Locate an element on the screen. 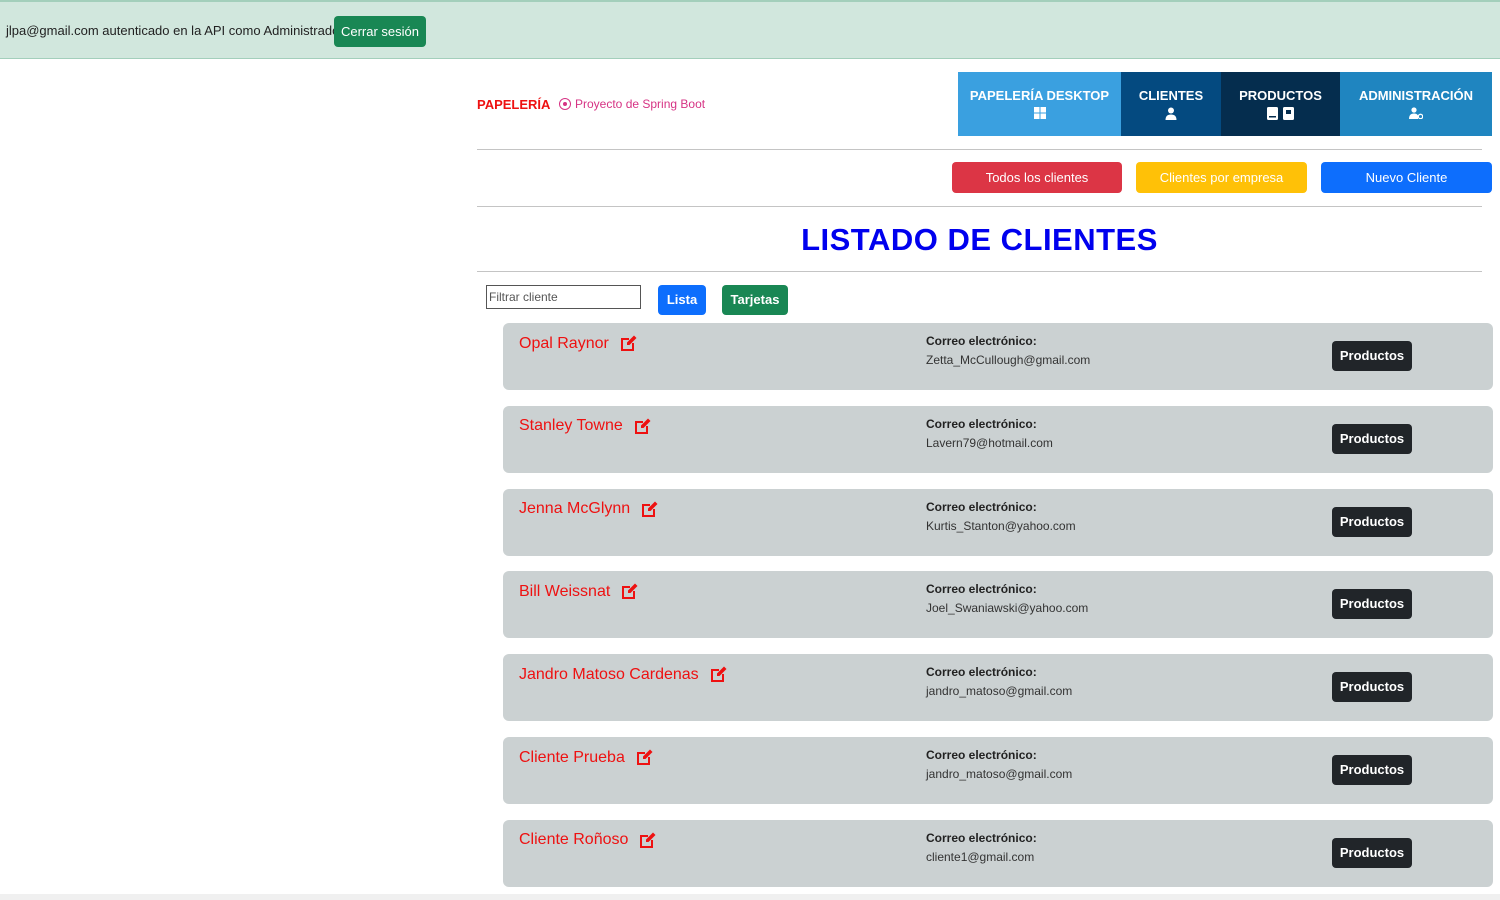 The image size is (1500, 900). user-gear-icon is located at coordinates (1416, 114).